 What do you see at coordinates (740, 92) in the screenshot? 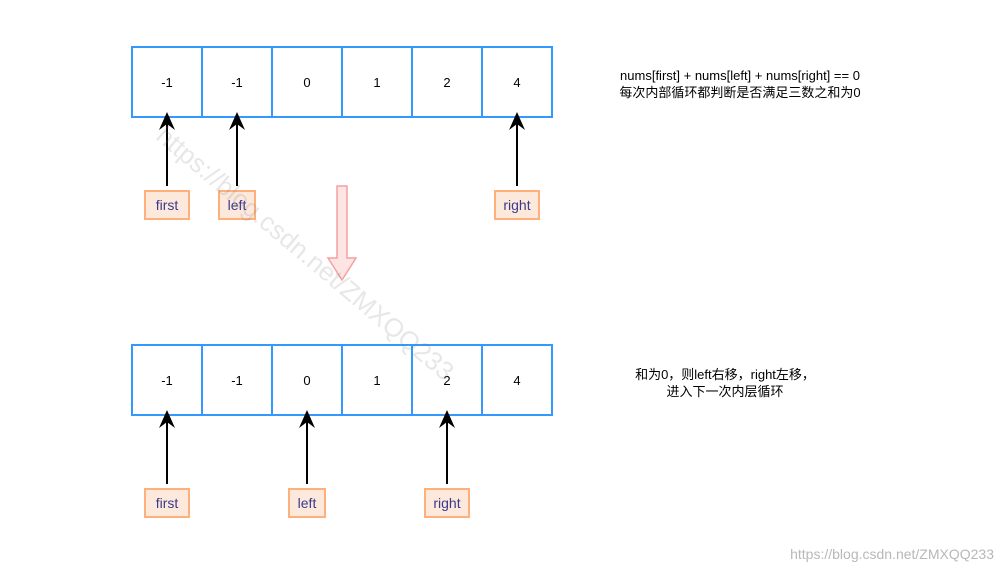
I see `top-note-line2: 每次内部循环都判断是否满足三数之和为0` at bounding box center [740, 92].